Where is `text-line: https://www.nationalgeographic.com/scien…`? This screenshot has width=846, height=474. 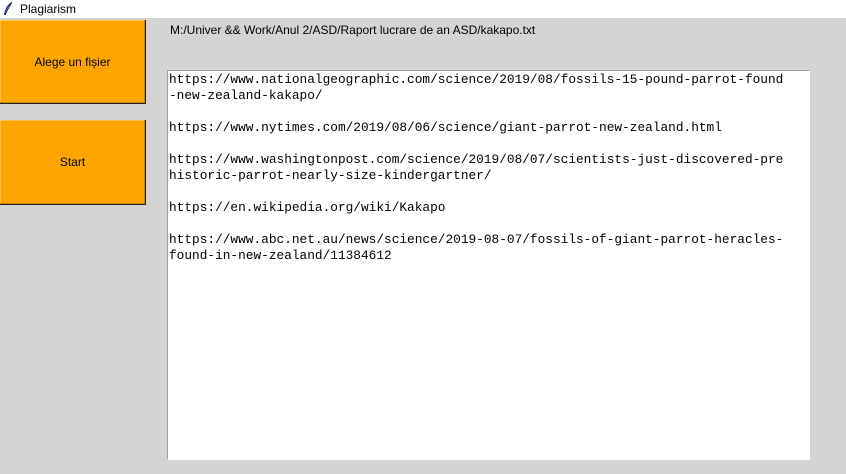
text-line: https://www.nationalgeographic.com/scien… is located at coordinates (476, 79).